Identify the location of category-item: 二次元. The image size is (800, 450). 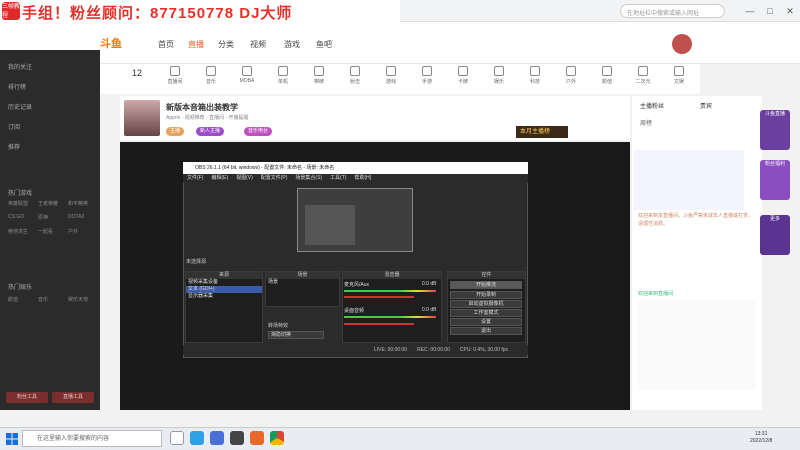
(643, 78).